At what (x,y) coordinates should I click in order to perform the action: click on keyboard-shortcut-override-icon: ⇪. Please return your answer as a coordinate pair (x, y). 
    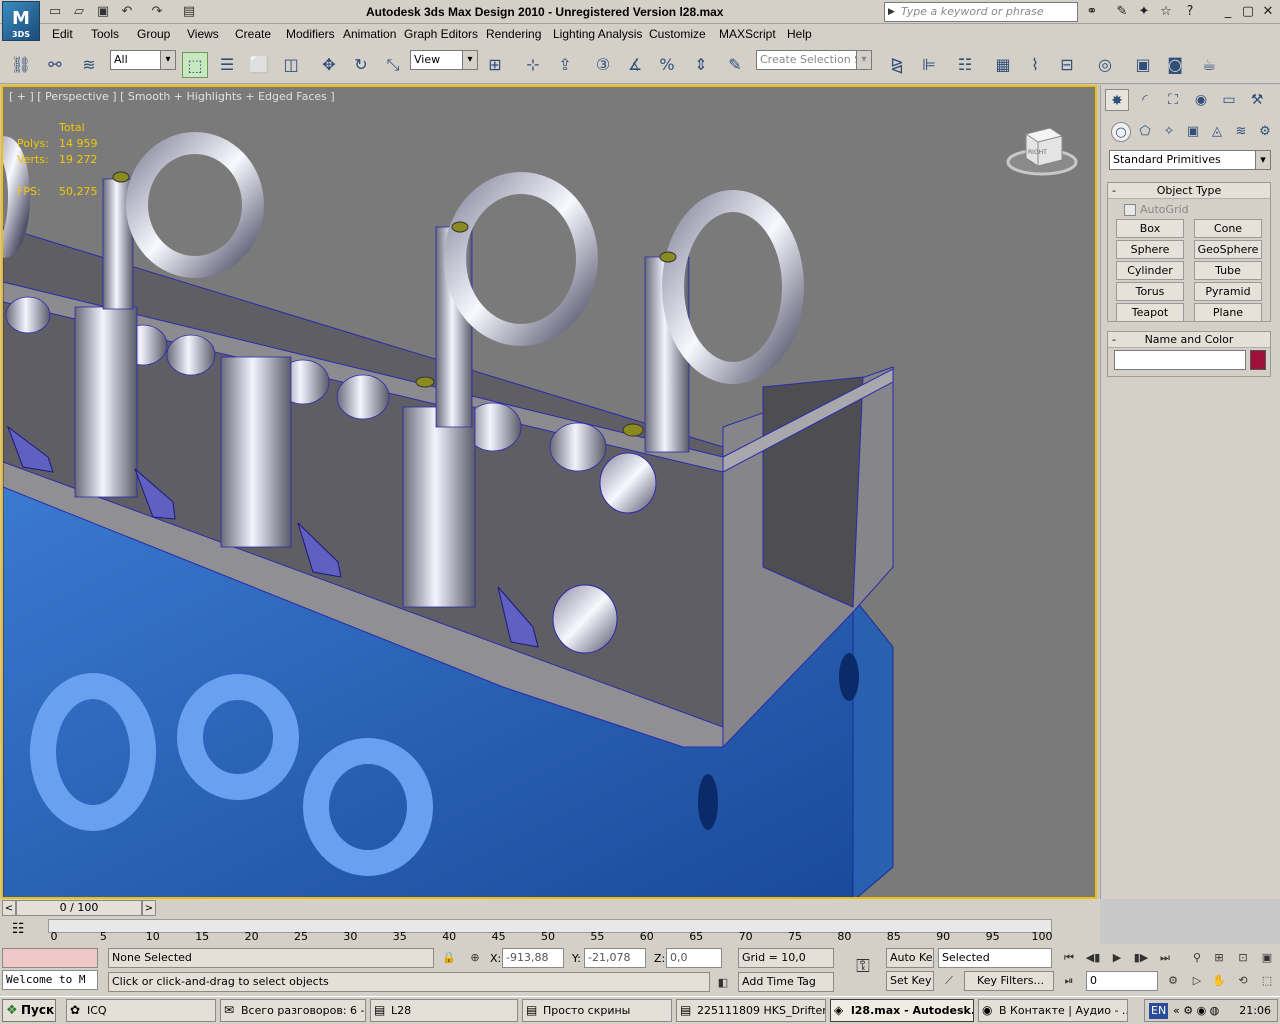
    Looking at the image, I should click on (565, 65).